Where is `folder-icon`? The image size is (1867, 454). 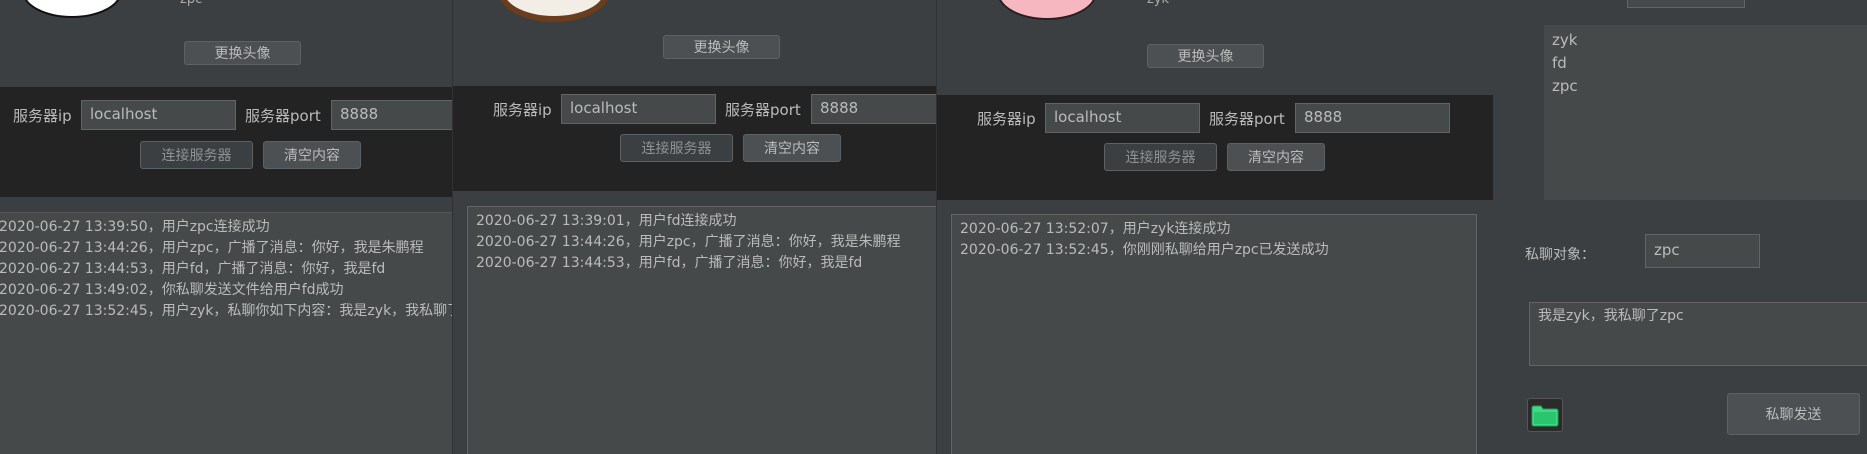 folder-icon is located at coordinates (1545, 416).